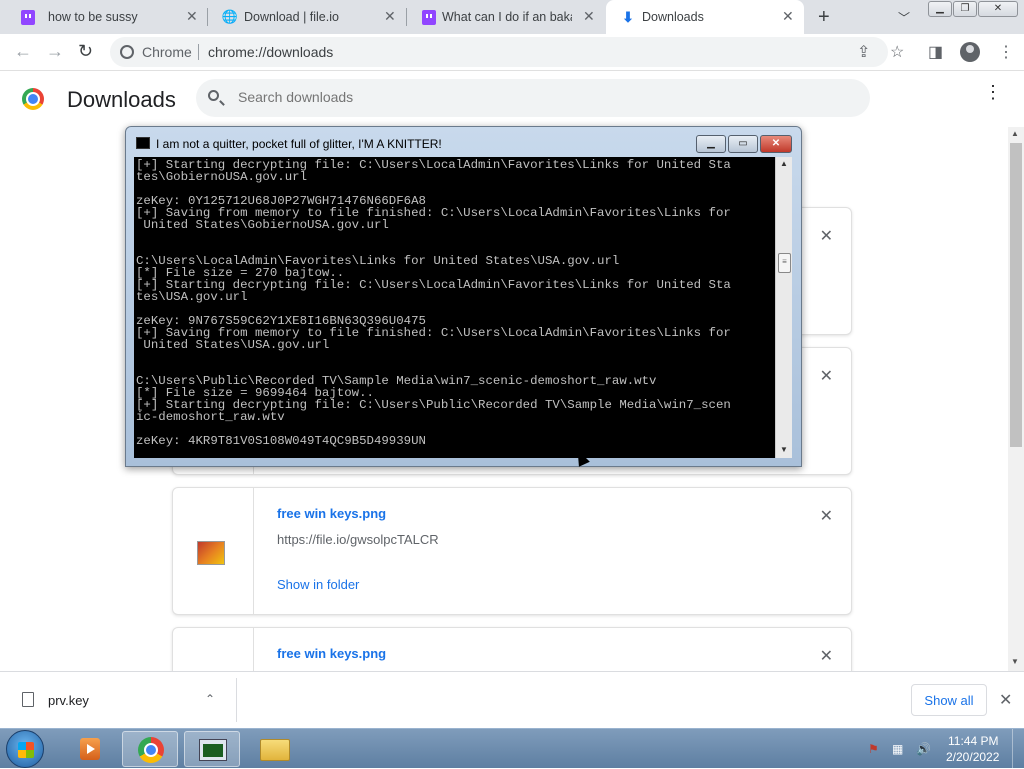 Image resolution: width=1024 pixels, height=769 pixels. I want to click on console-close-button: ✕, so click(776, 144).